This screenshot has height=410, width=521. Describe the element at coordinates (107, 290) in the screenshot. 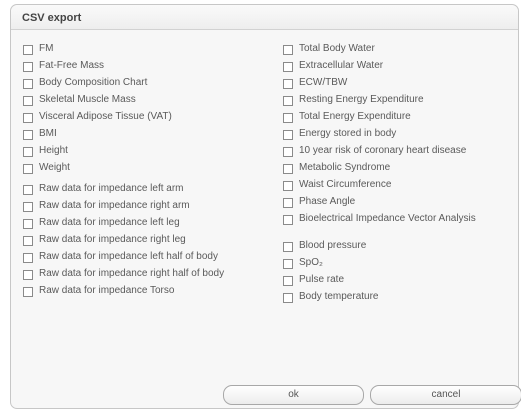

I see `option-label: Raw data for impedance Torso` at that location.